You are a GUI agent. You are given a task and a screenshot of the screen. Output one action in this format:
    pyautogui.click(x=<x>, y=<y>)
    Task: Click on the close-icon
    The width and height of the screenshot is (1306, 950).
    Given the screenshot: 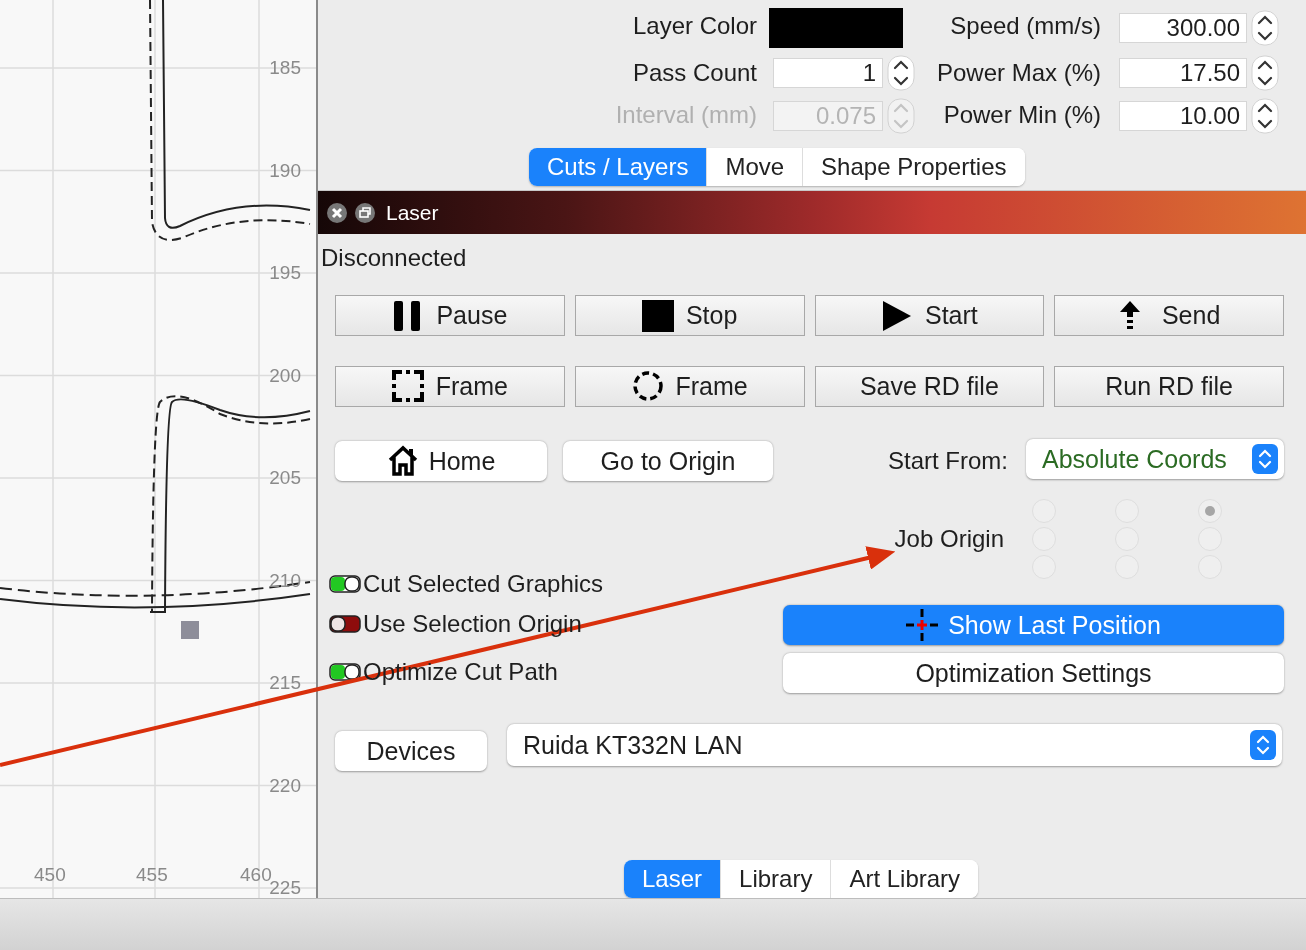 What is the action you would take?
    pyautogui.click(x=337, y=212)
    